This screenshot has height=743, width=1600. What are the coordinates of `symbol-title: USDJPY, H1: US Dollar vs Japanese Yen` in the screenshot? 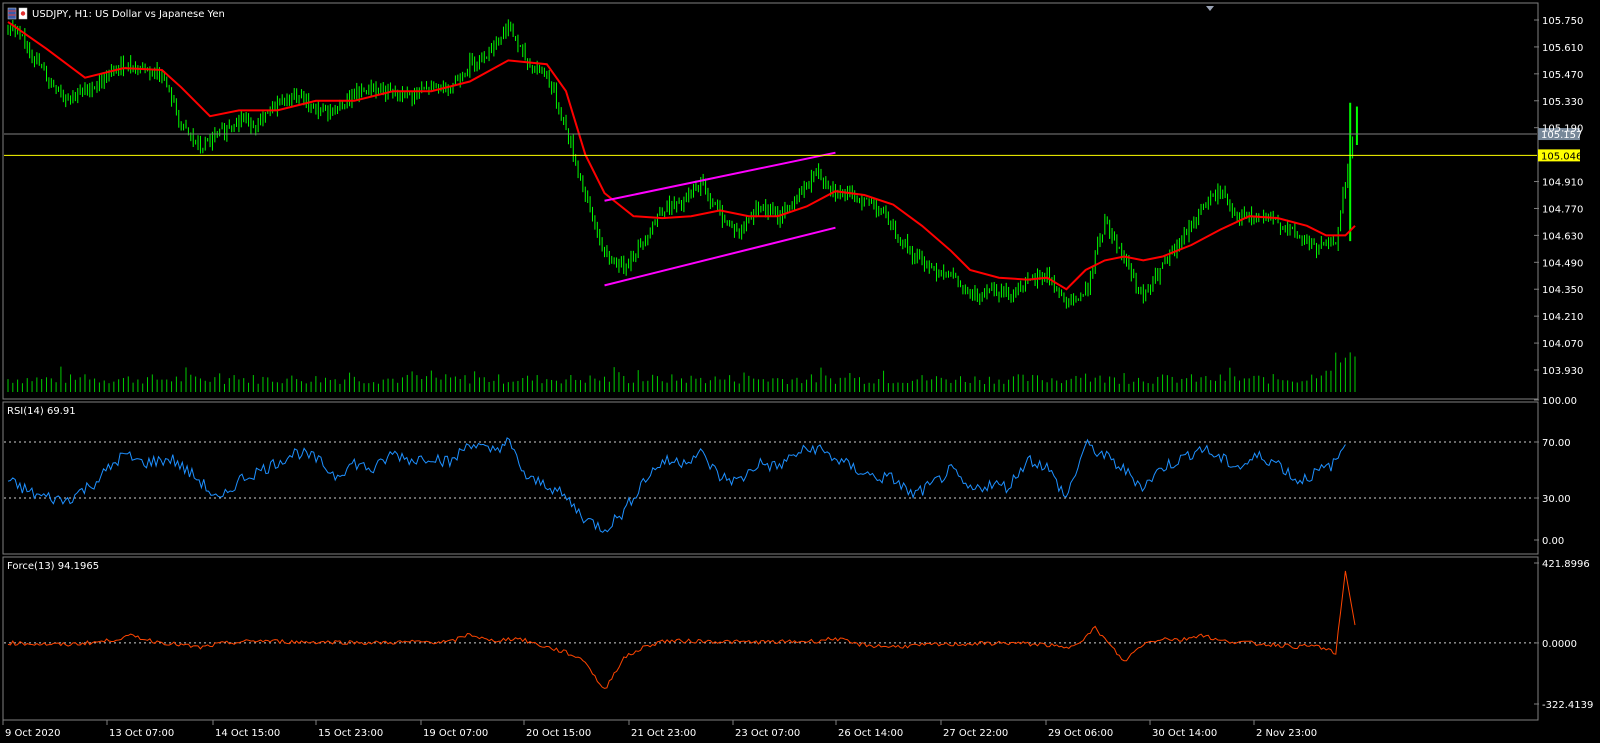 It's located at (128, 14).